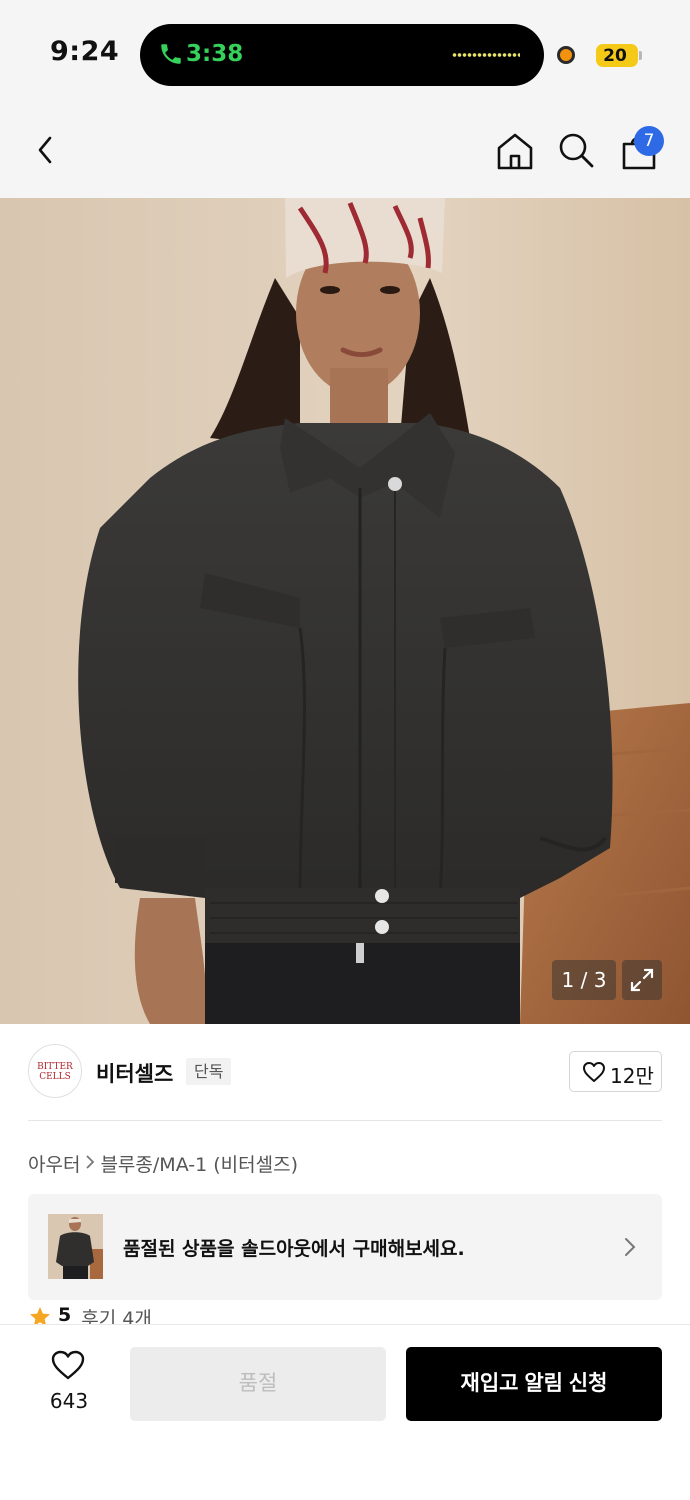 The height and width of the screenshot is (1500, 690). I want to click on wishlist-count: 643, so click(69, 1401).